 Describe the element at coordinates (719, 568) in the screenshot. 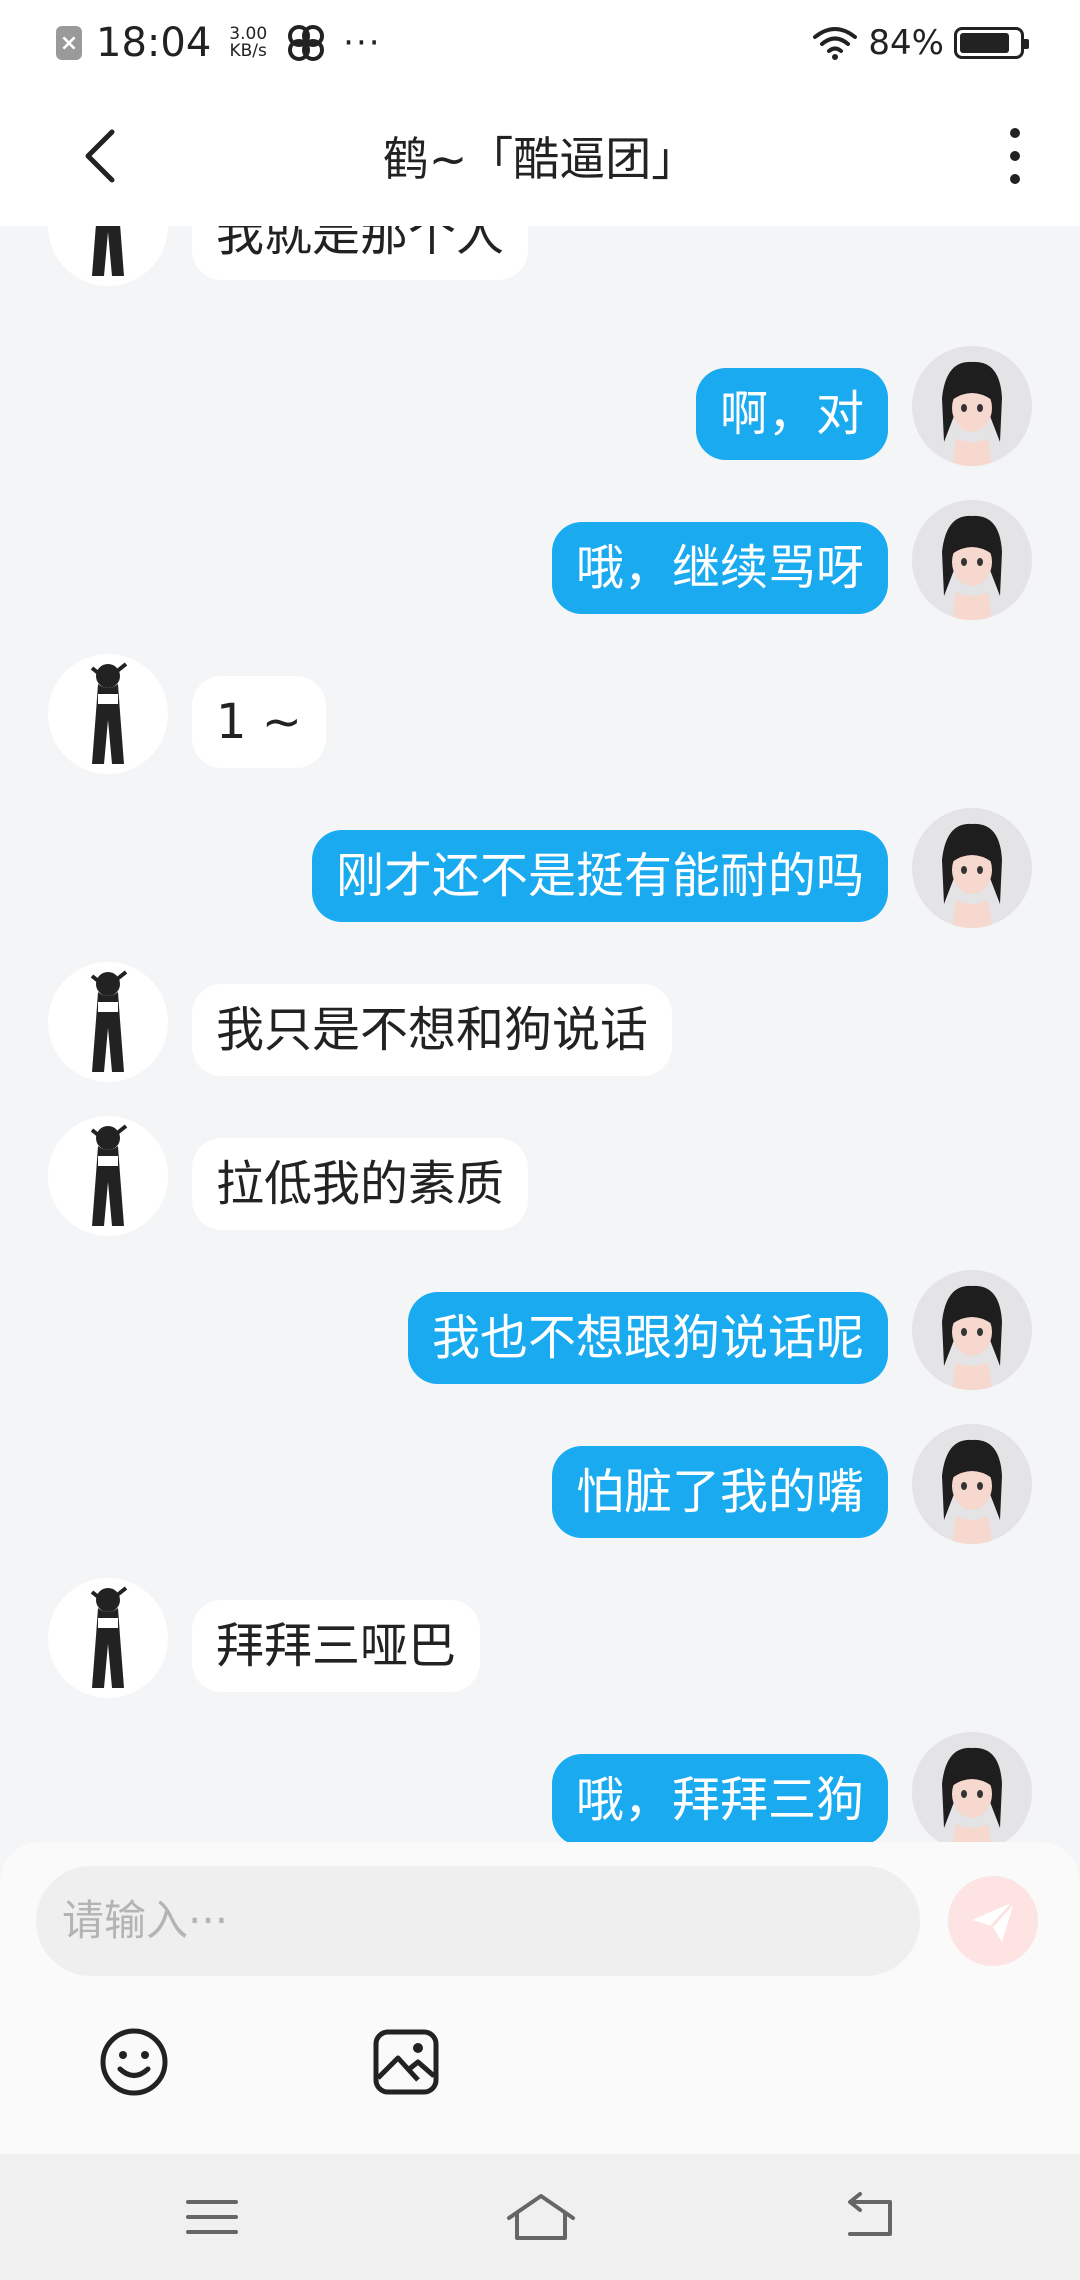

I see `message-bubble: 哦，继续骂呀` at that location.